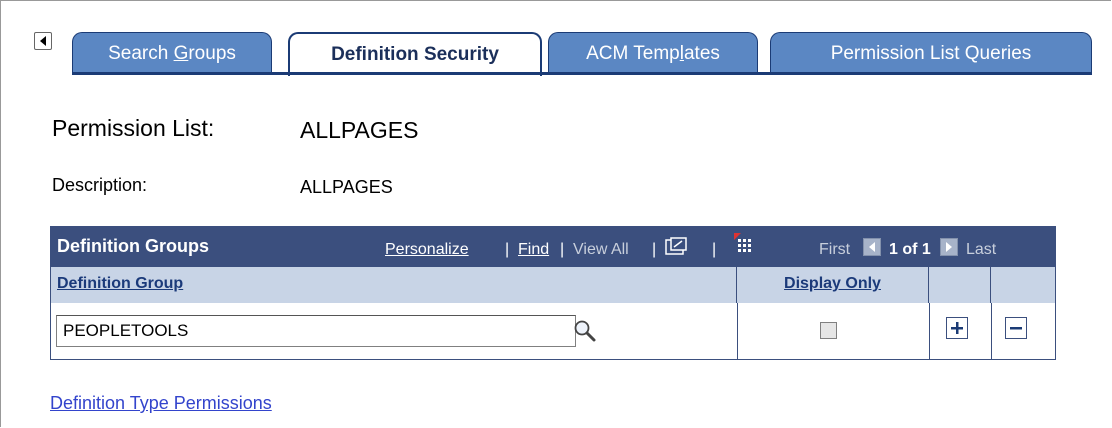  I want to click on definition-type-permissions-link: Definition Type Permissions, so click(161, 403).